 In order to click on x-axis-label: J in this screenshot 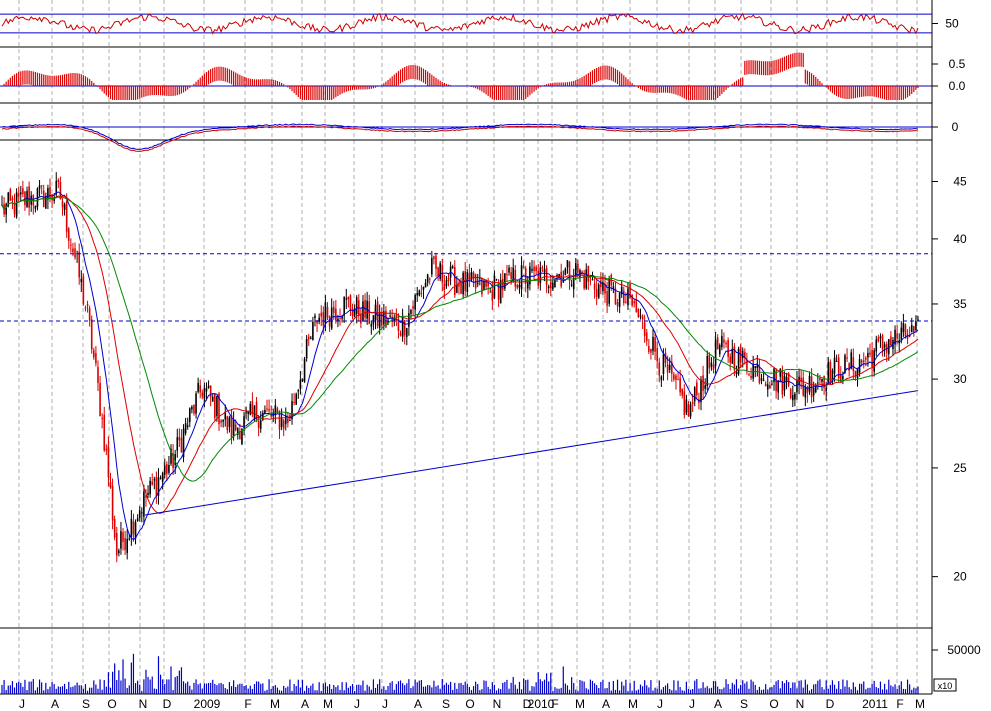, I will do `click(660, 704)`.